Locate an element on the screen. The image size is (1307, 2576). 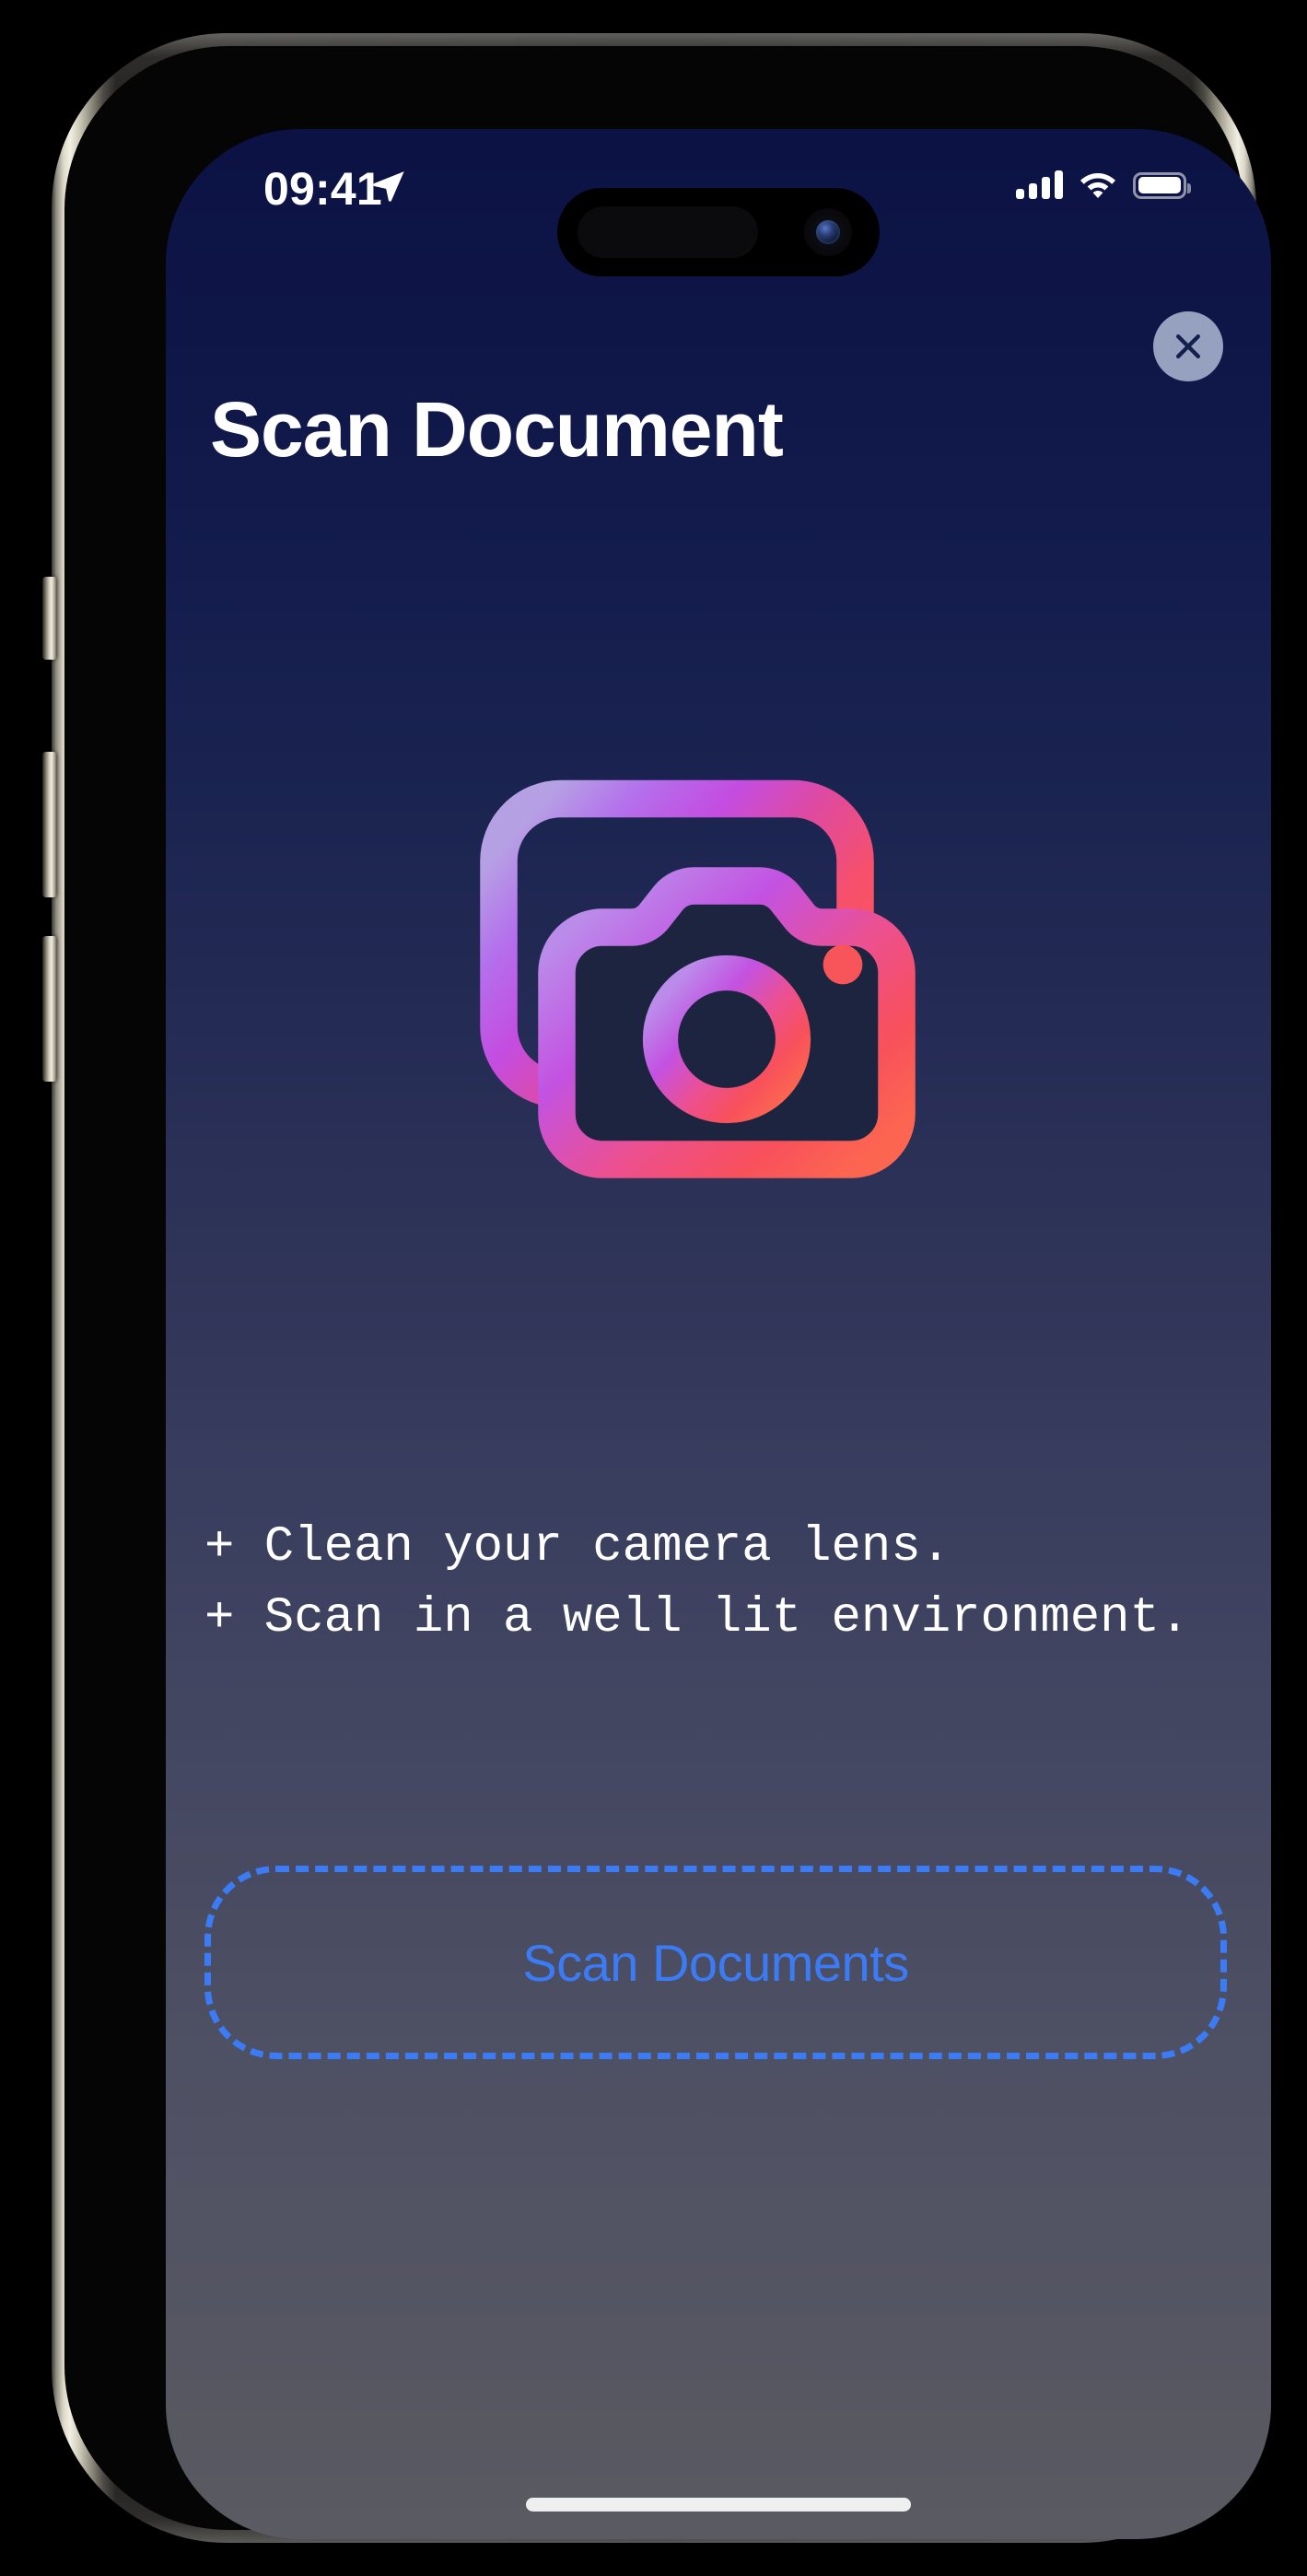
document-camera-icon is located at coordinates (719, 981).